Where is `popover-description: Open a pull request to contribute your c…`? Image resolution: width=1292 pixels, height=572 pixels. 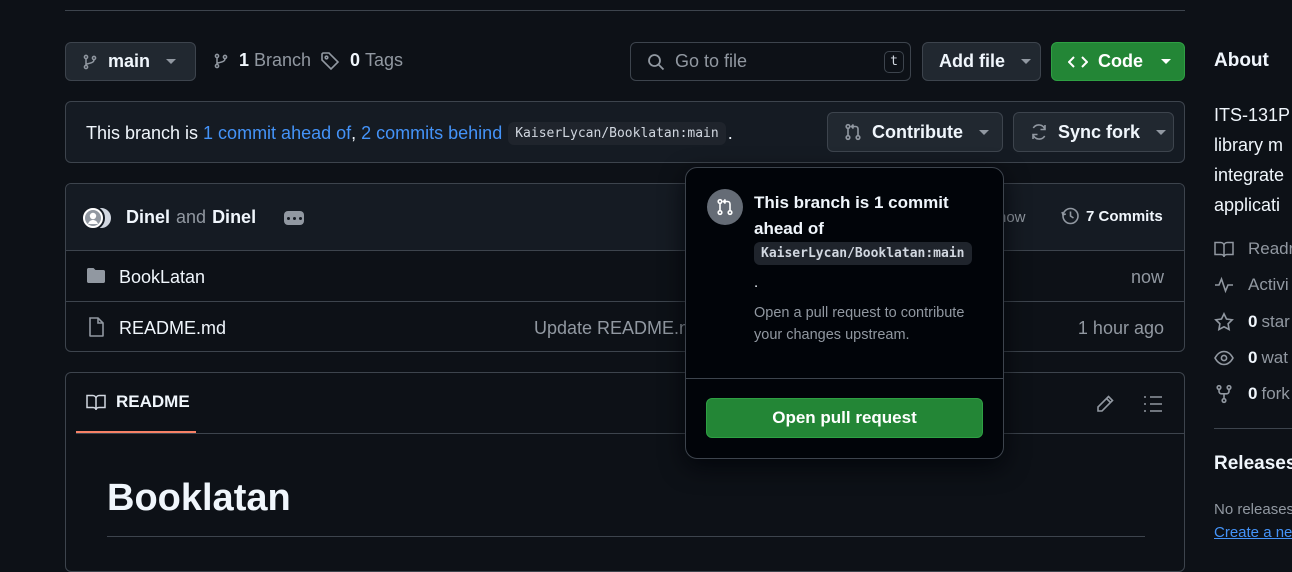
popover-description: Open a pull request to contribute your c… is located at coordinates (859, 324).